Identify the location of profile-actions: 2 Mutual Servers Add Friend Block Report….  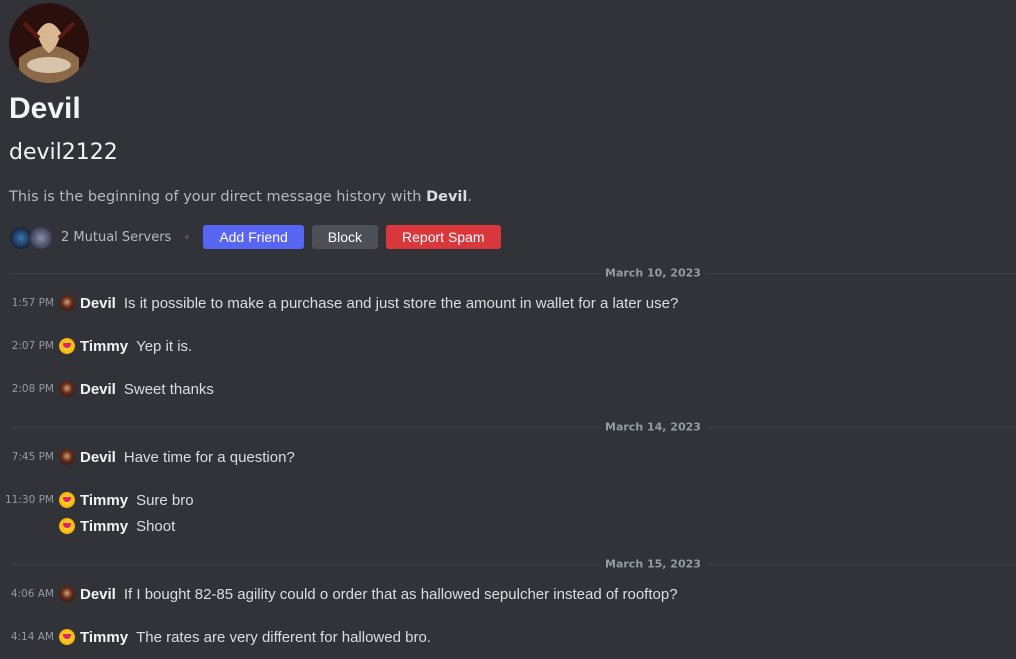
(259, 237).